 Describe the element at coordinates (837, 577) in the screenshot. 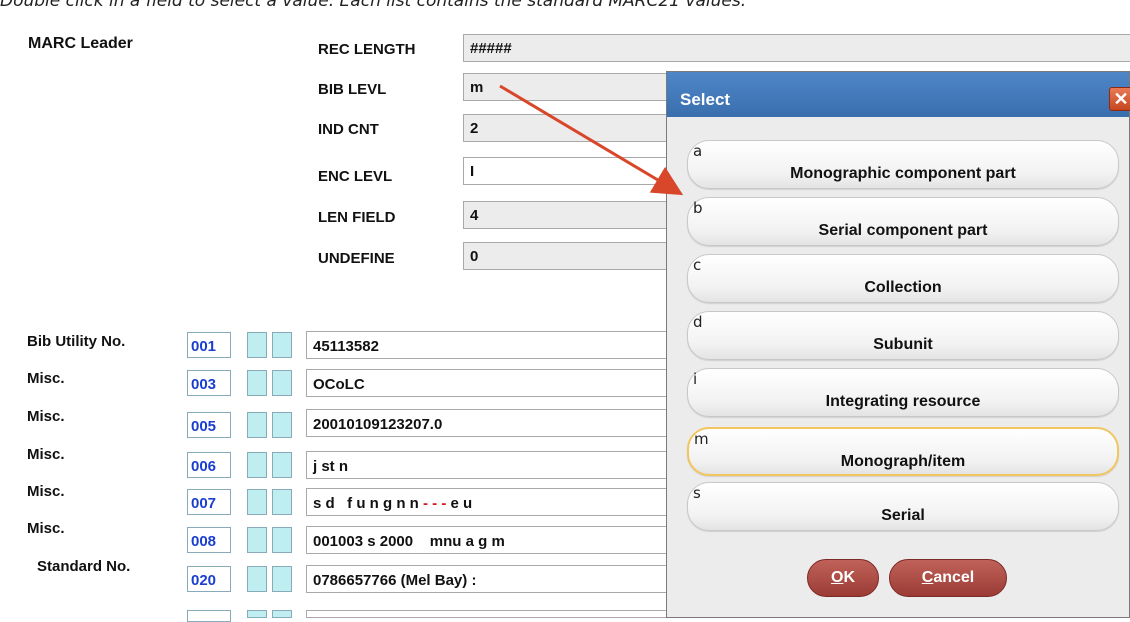

I see `ok-mnemonic: O` at that location.